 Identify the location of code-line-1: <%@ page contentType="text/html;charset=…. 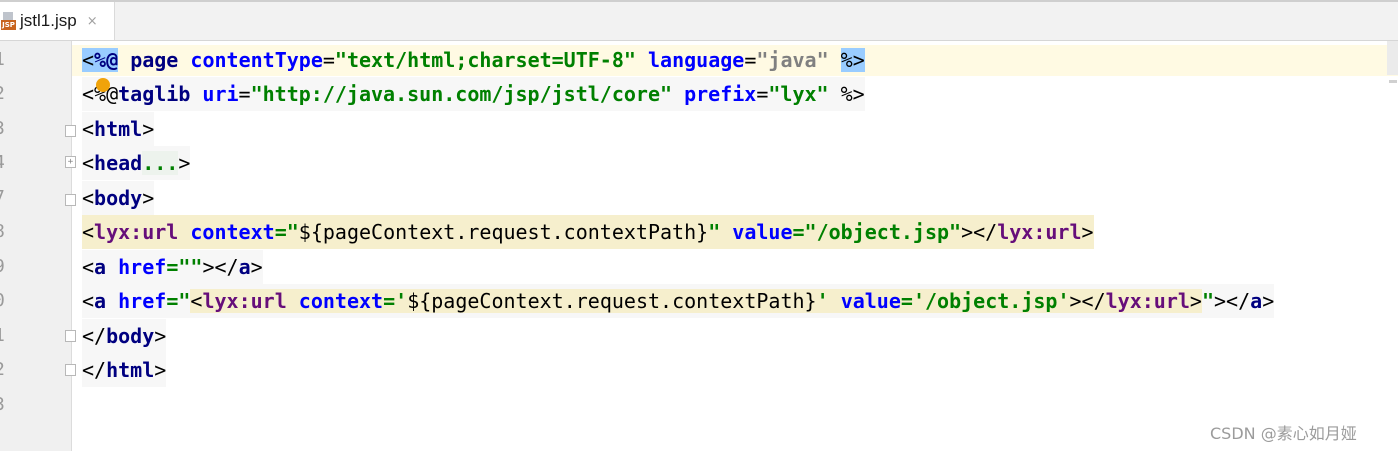
(473, 60).